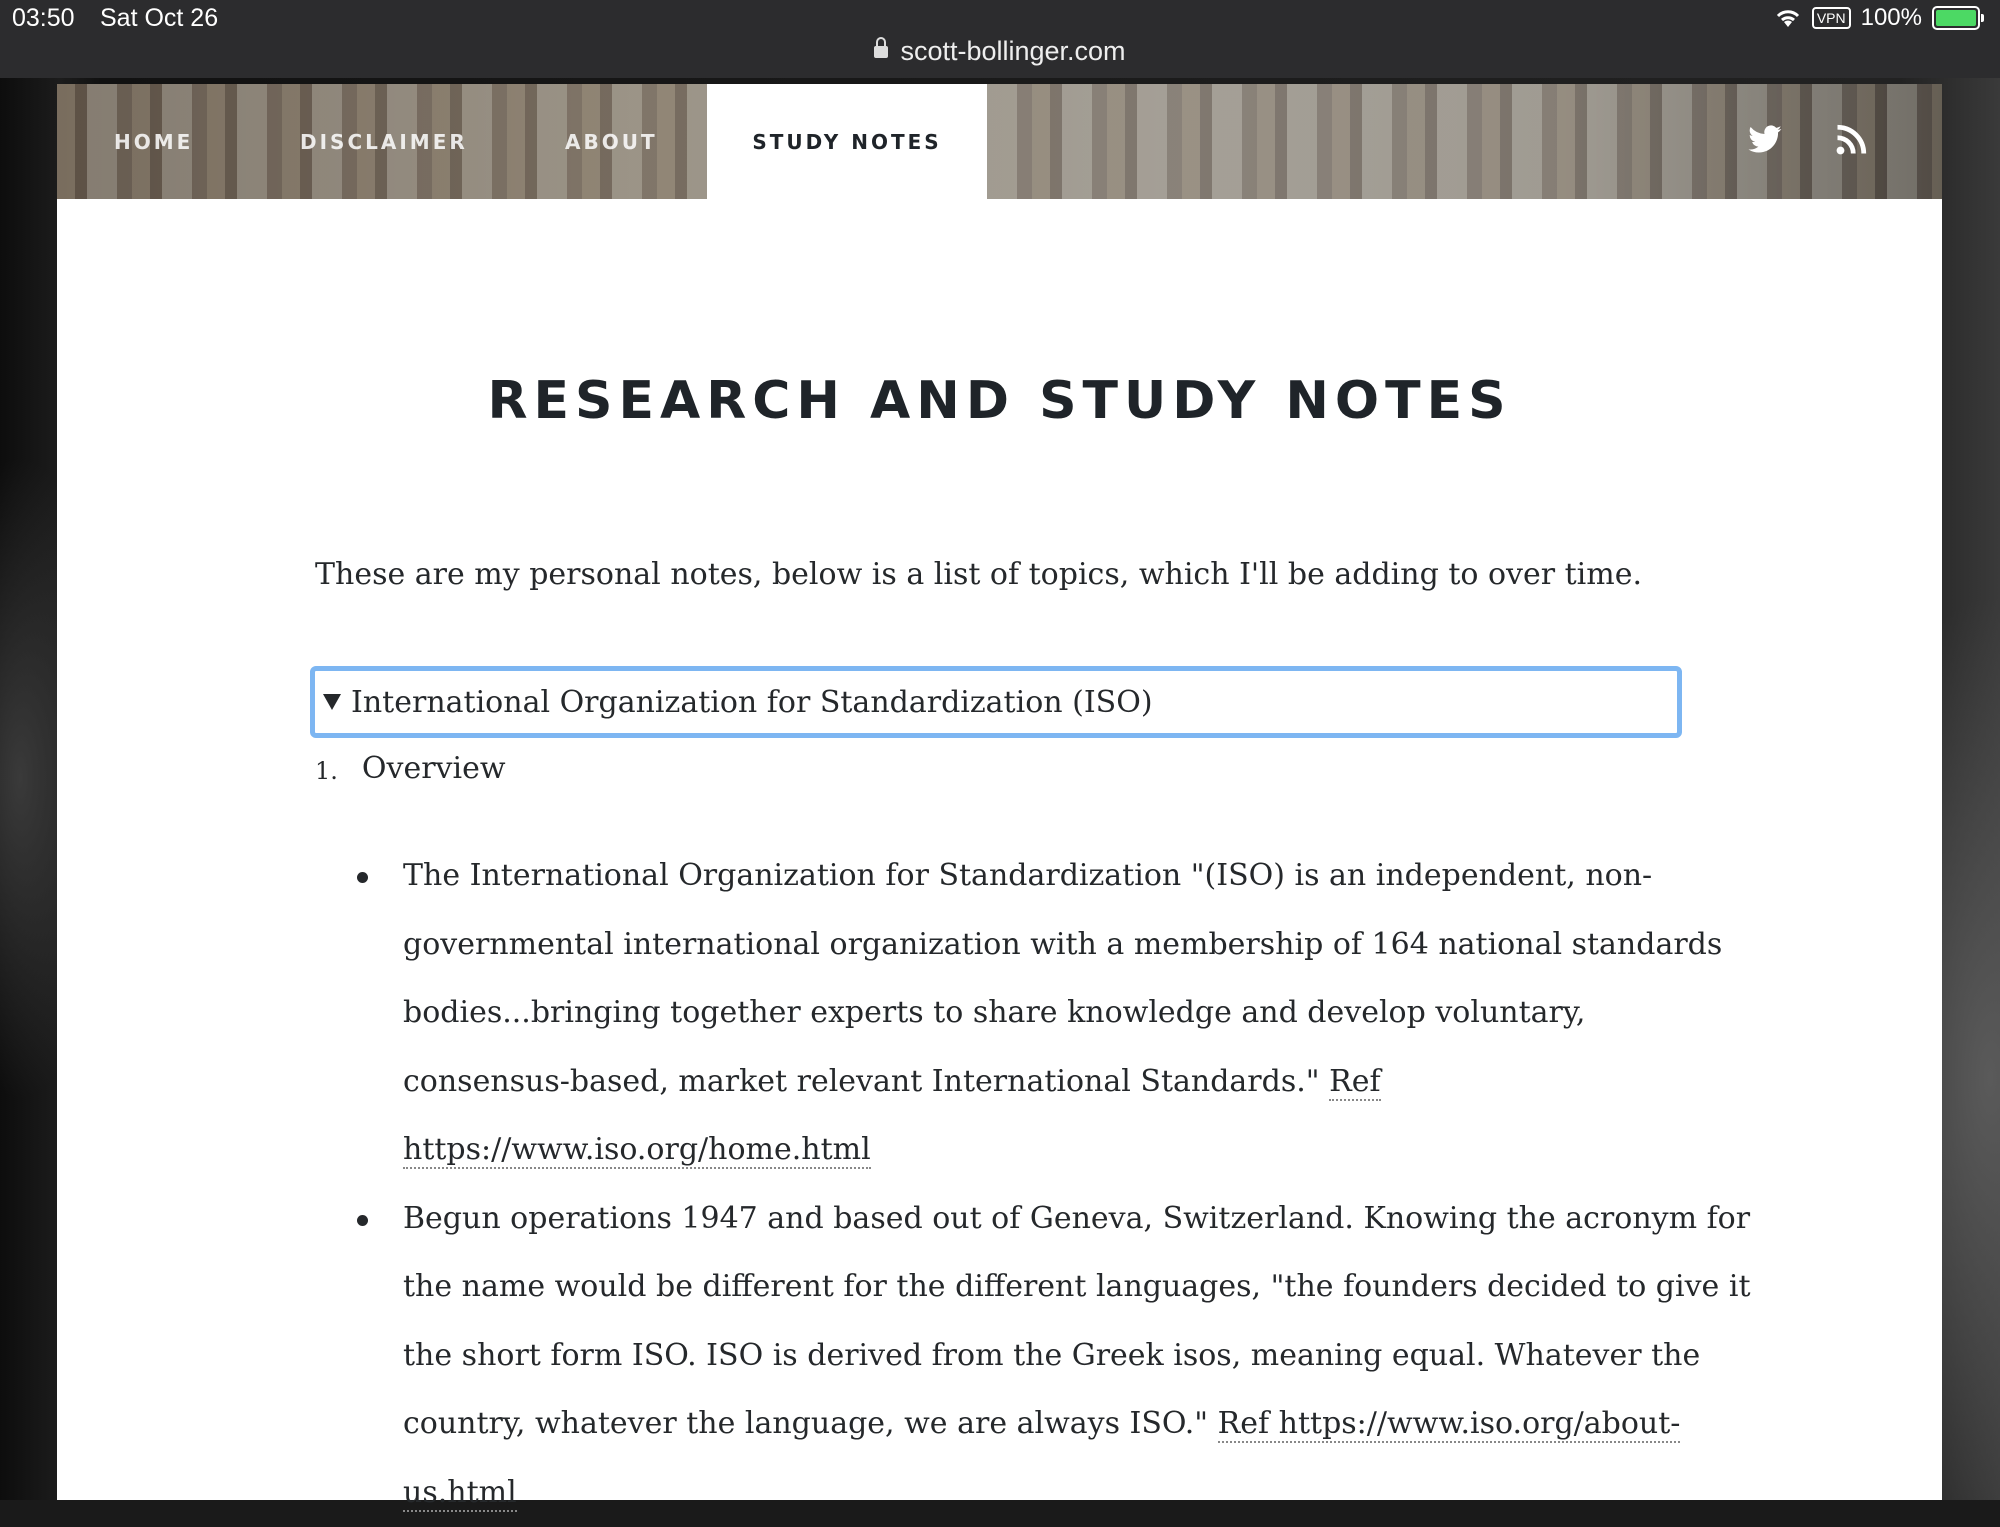  I want to click on battery-icon, so click(1956, 18).